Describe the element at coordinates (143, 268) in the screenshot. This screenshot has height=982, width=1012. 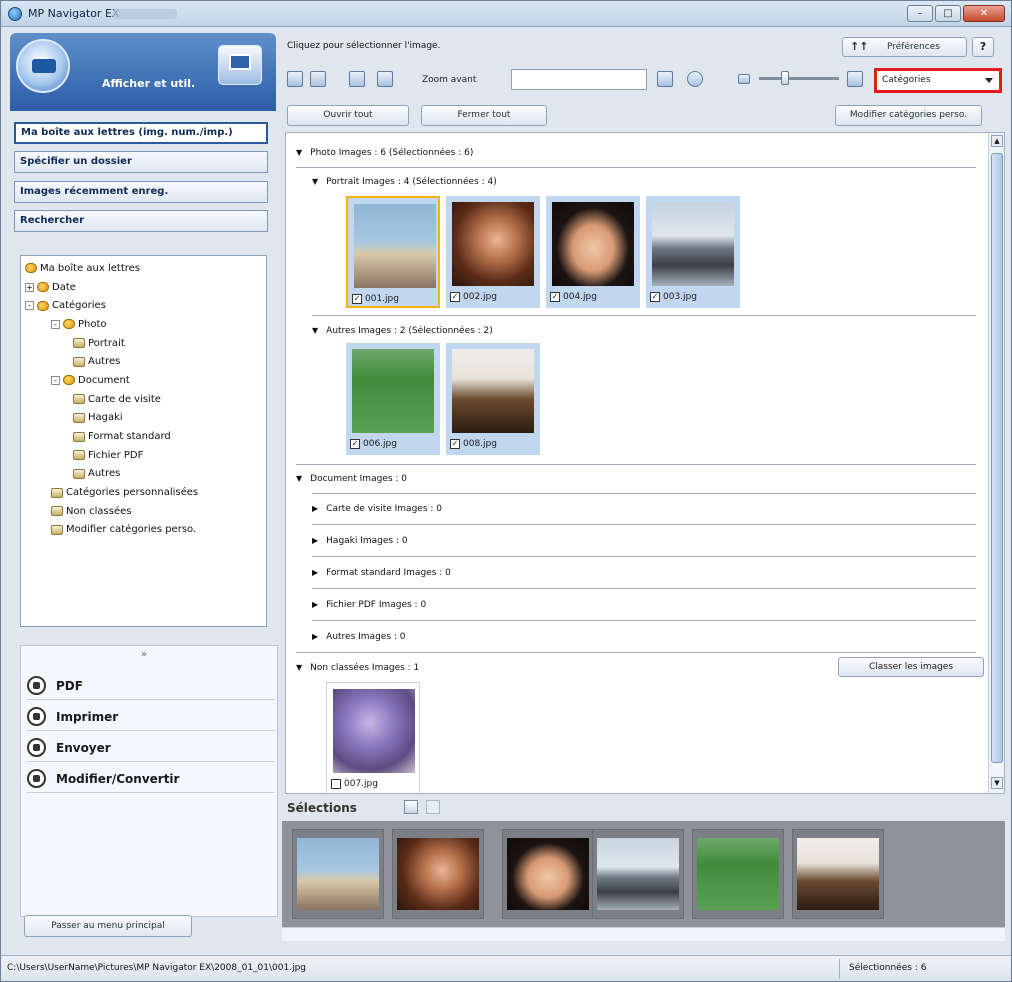
I see `tree-item-mailbox: Ma boîte aux lettres` at that location.